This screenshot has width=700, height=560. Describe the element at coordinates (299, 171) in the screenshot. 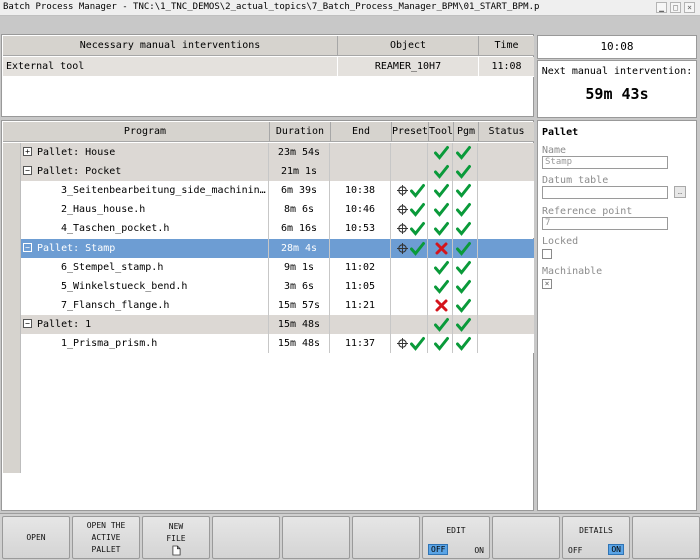

I see `duration-cell: 21m 1s` at that location.